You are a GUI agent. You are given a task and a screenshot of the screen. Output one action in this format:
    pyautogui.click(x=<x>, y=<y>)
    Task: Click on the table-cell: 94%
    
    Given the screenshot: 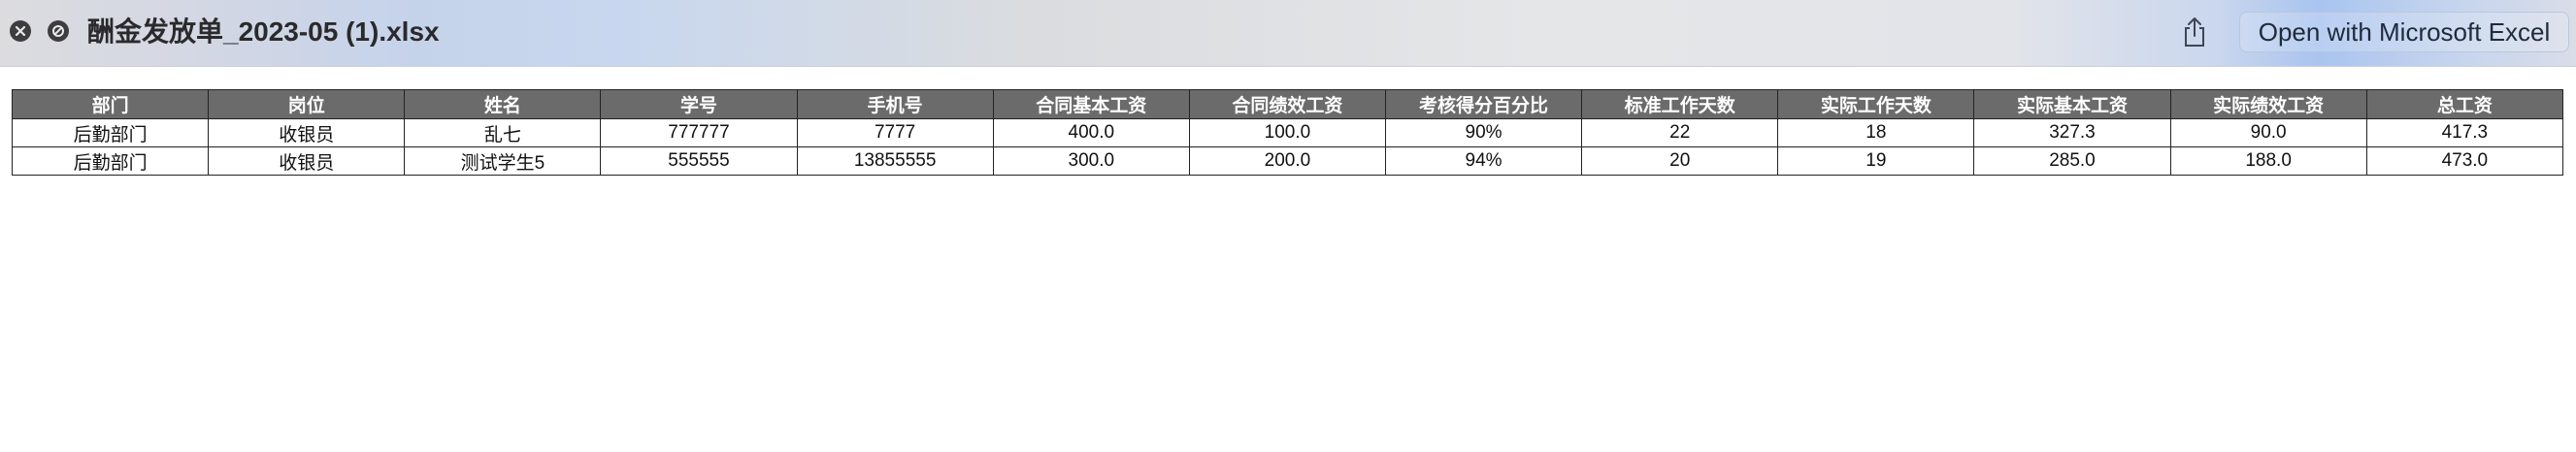 What is the action you would take?
    pyautogui.click(x=1483, y=161)
    